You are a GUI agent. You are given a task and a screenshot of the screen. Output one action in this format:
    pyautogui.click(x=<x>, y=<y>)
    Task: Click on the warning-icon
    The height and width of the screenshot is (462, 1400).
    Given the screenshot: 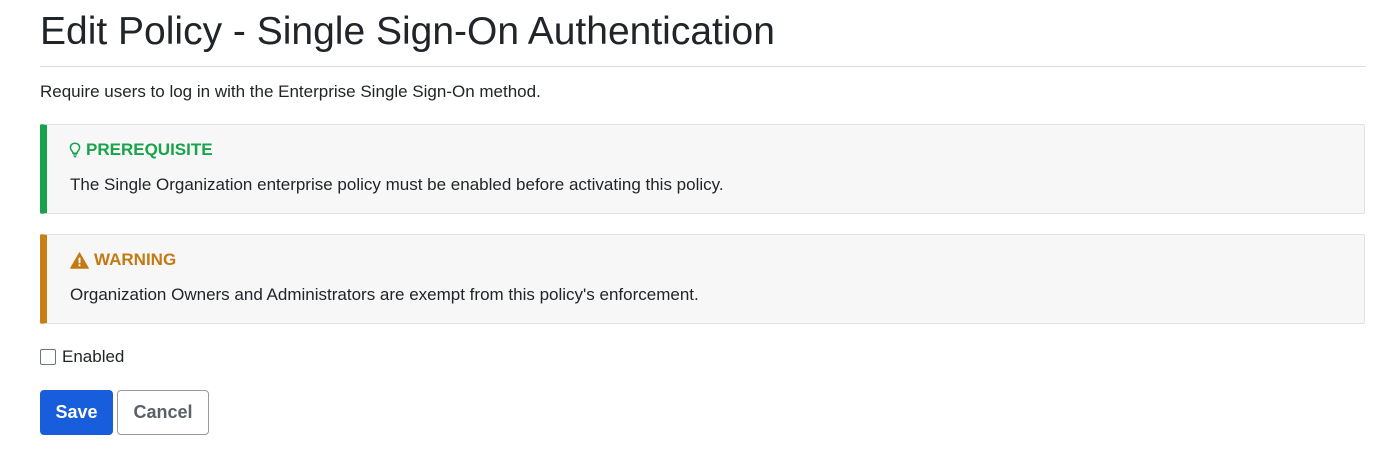 What is the action you would take?
    pyautogui.click(x=82, y=260)
    